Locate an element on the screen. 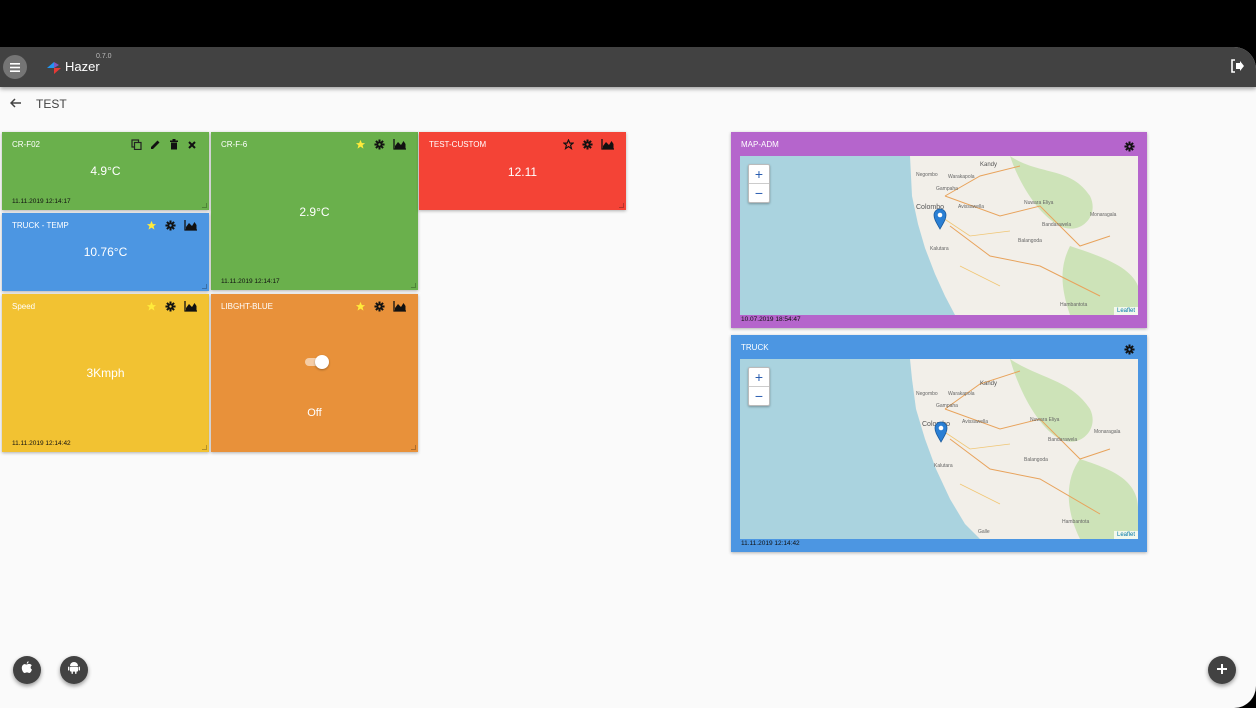 Image resolution: width=1256 pixels, height=708 pixels. tile-truck-temp: TRUCK - TEMP 10.76°C is located at coordinates (105, 252).